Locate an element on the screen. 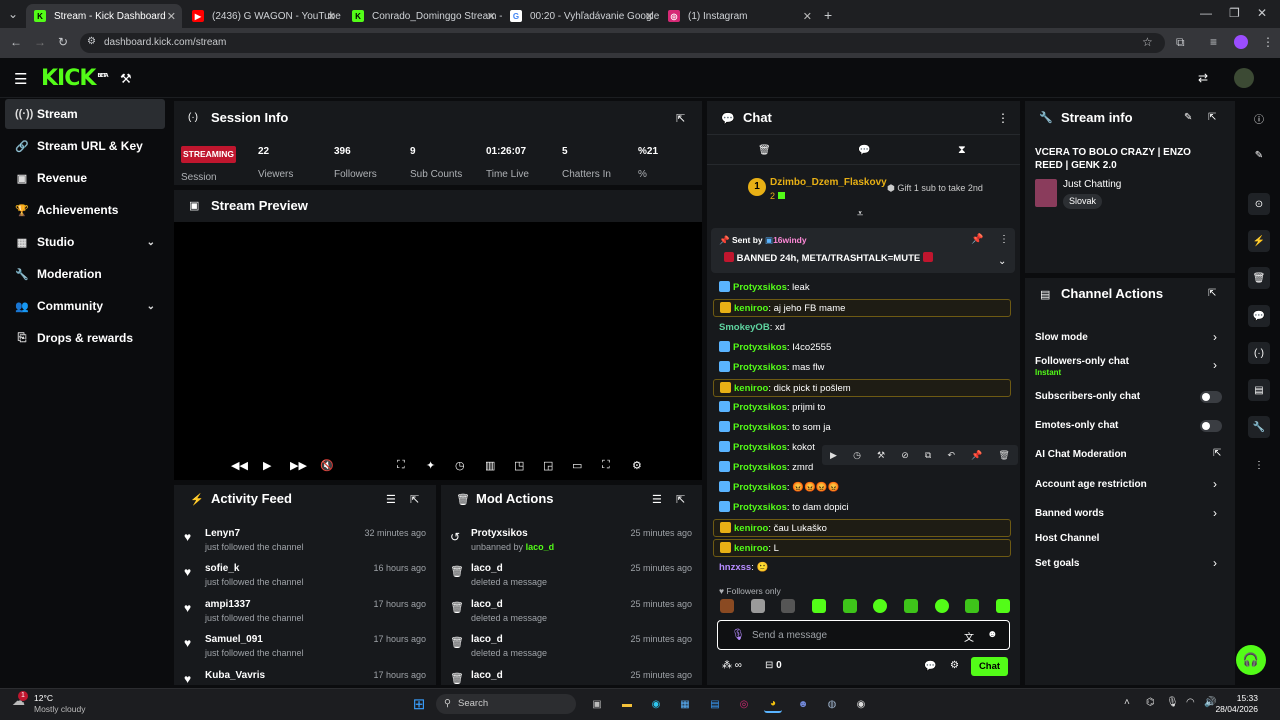  windows-start-icon: ⊞ is located at coordinates (419, 704).